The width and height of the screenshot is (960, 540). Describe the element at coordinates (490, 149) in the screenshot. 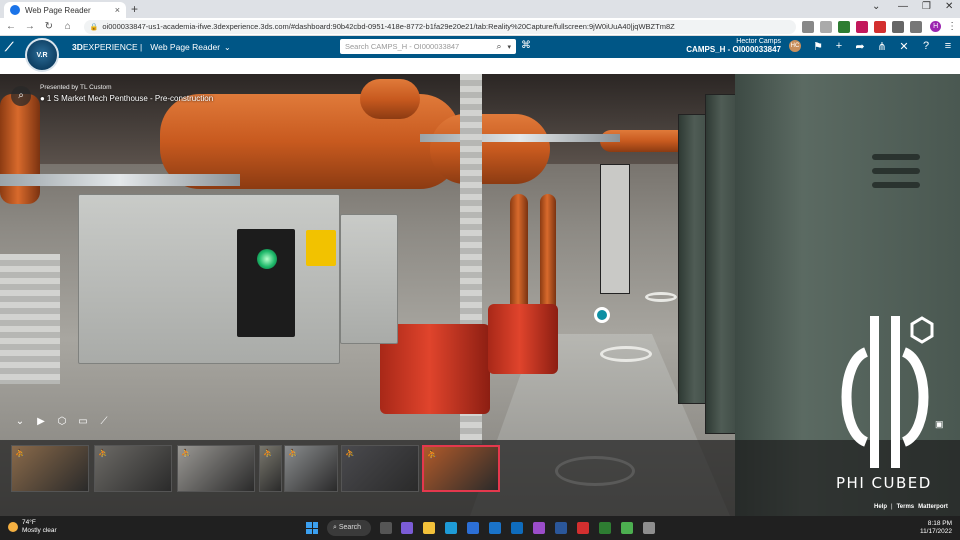

I see `pipe-run` at that location.